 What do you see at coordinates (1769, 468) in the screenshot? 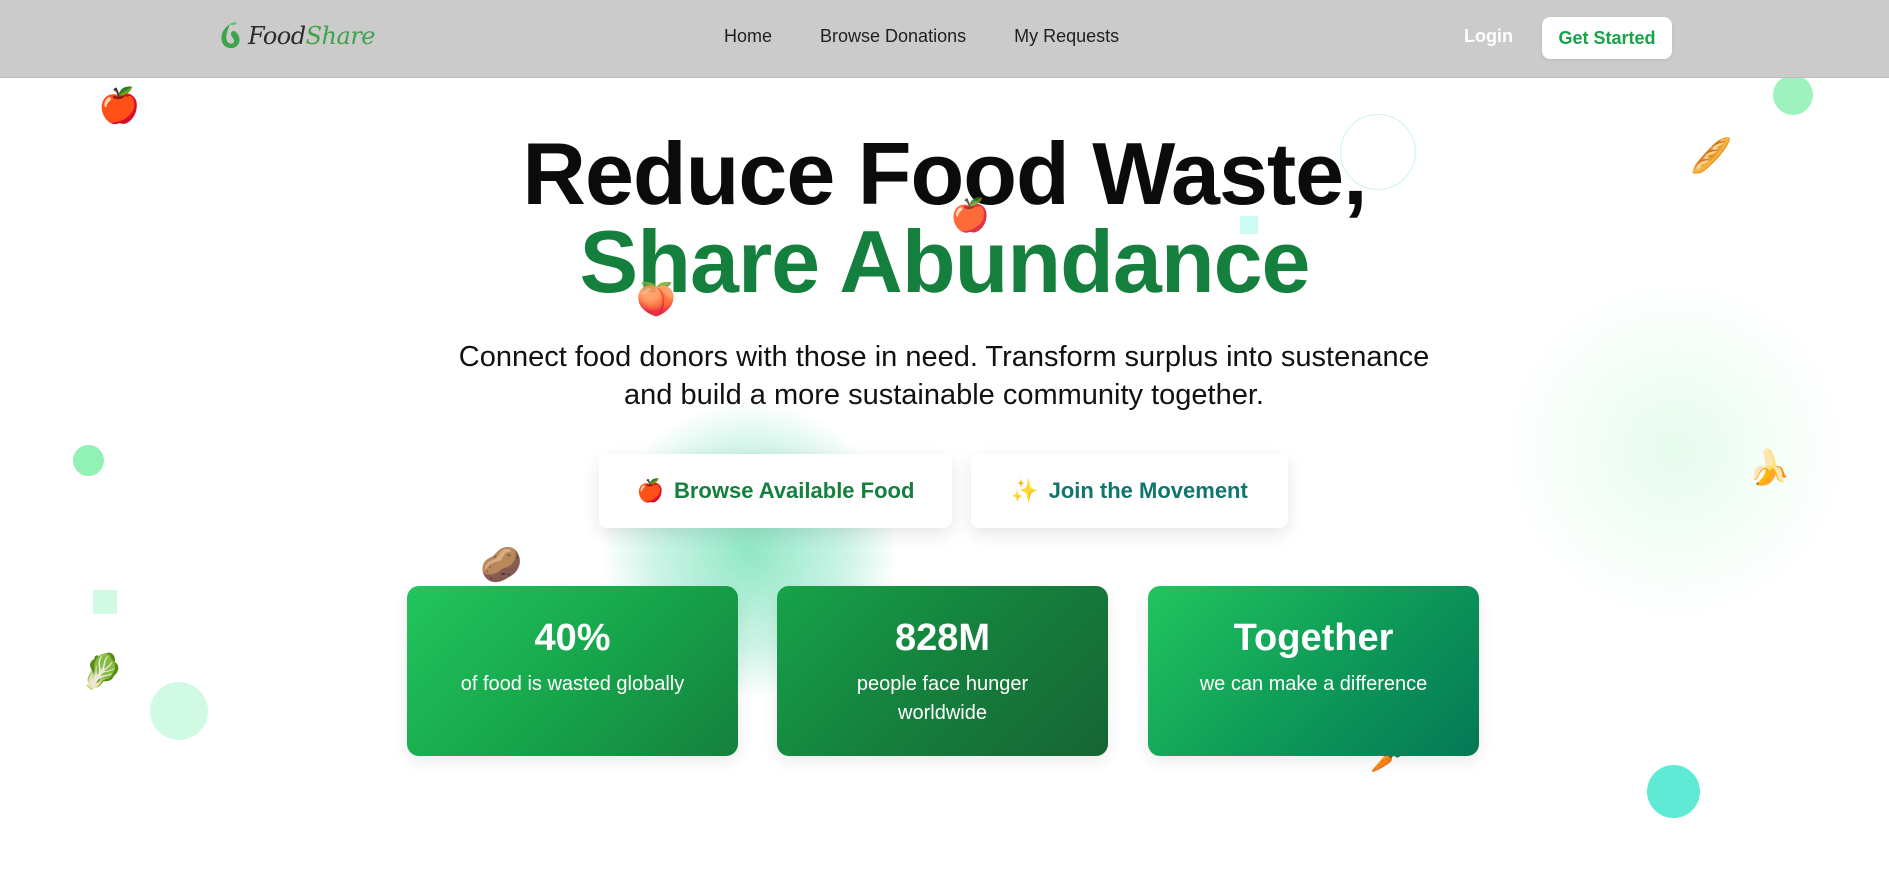
I see `banana-icon: 🍌` at bounding box center [1769, 468].